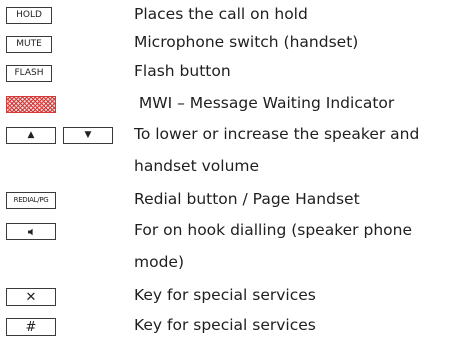  What do you see at coordinates (247, 199) in the screenshot?
I see `redial-description: Redial button / Page Handset` at bounding box center [247, 199].